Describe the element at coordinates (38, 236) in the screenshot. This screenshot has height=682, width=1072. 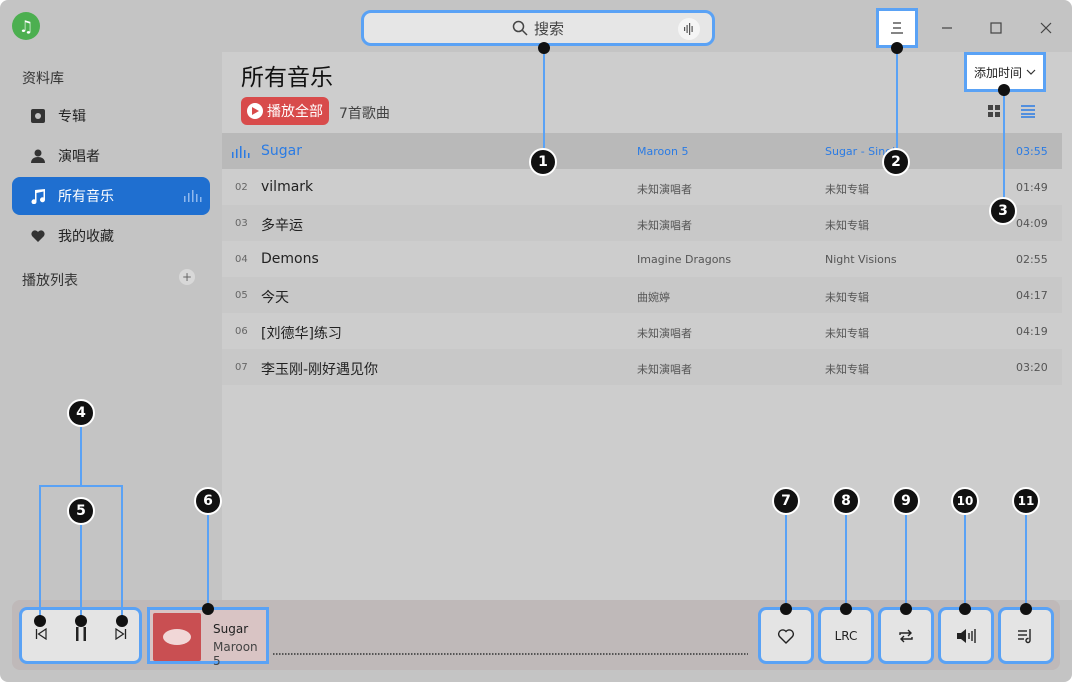
I see `heart-icon` at that location.